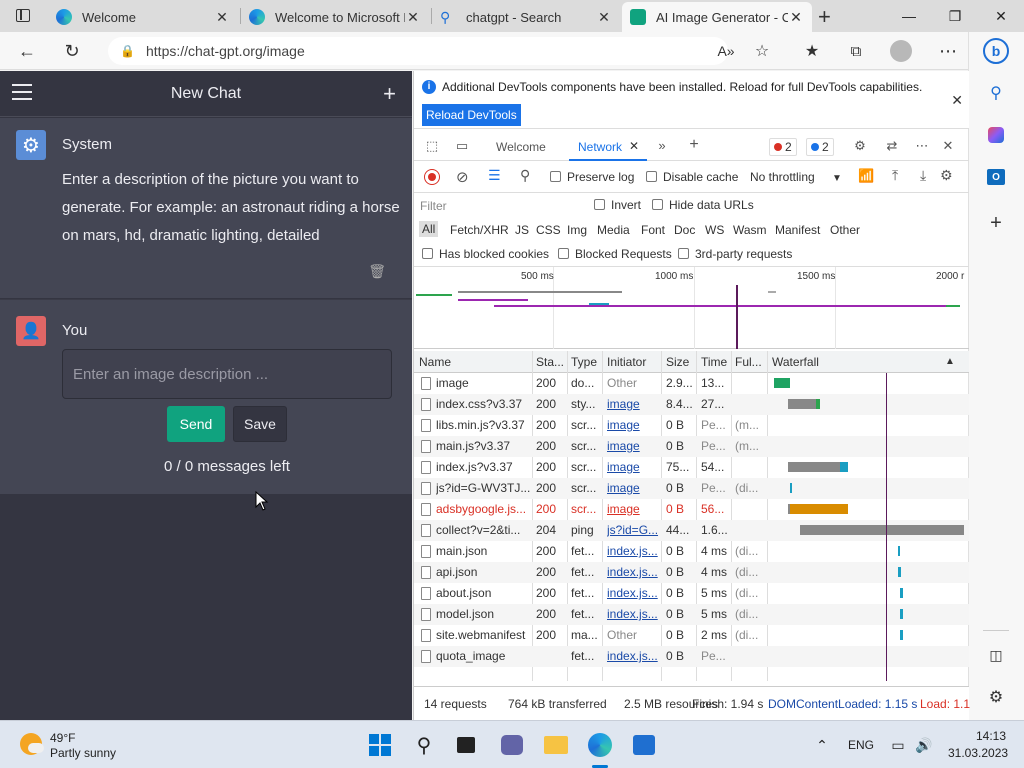 This screenshot has height=768, width=1024. What do you see at coordinates (471, 115) in the screenshot?
I see `reload-devtools-button: Reload DevTools` at bounding box center [471, 115].